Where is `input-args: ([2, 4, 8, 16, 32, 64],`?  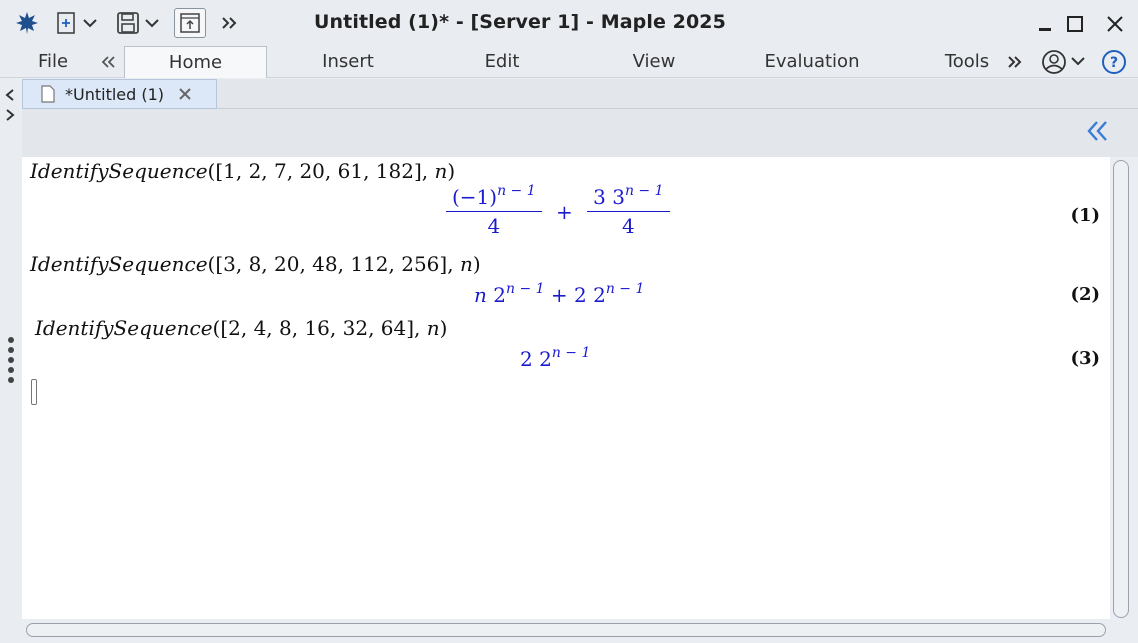
input-args: ([2, 4, 8, 16, 32, 64], is located at coordinates (319, 328).